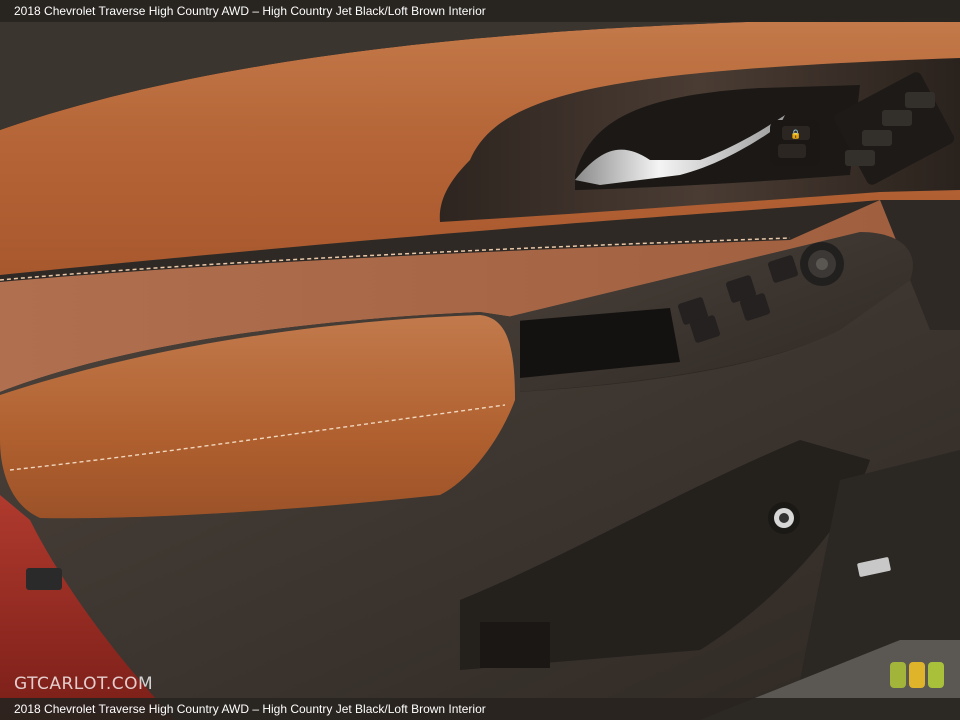  I want to click on door-lock-knob-icon, so click(784, 518).